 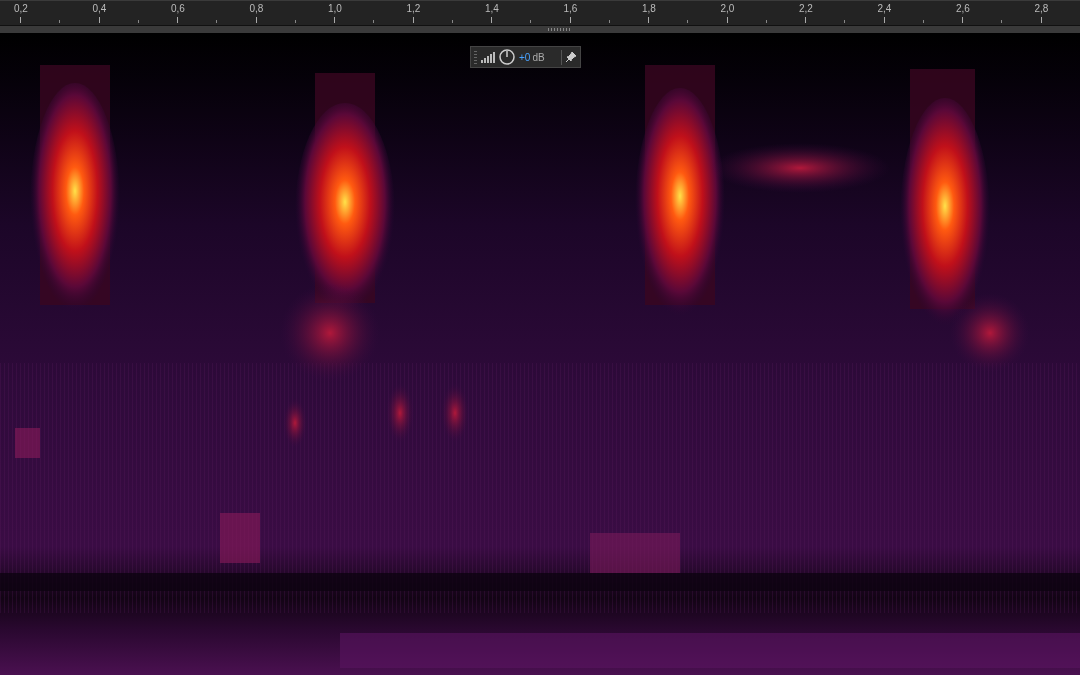 I want to click on time-ruler: 0,2 0,4 0,6 0,8 1,0 1,2 1,4 1,6 1,8 2,0 2,2 2,4 2,6 2,8, so click(x=540, y=13).